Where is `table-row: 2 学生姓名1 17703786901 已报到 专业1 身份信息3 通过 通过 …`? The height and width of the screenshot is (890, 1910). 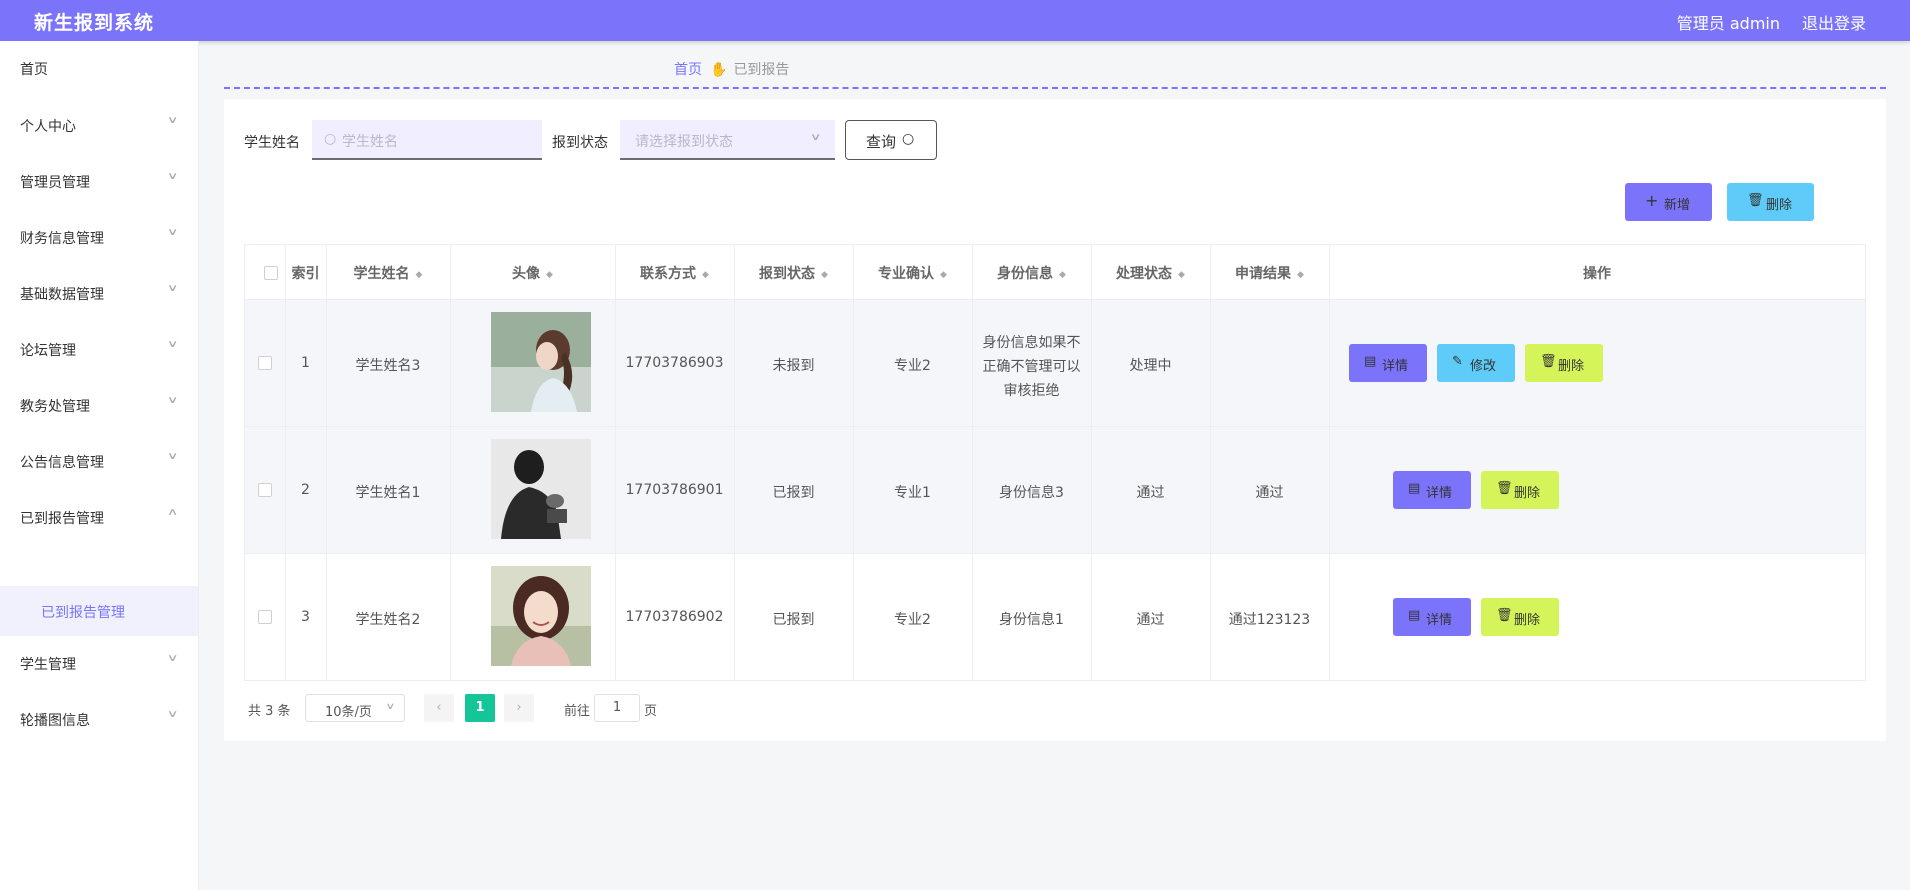 table-row: 2 学生姓名1 17703786901 已报到 专业1 身份信息3 通过 通过 … is located at coordinates (1055, 489).